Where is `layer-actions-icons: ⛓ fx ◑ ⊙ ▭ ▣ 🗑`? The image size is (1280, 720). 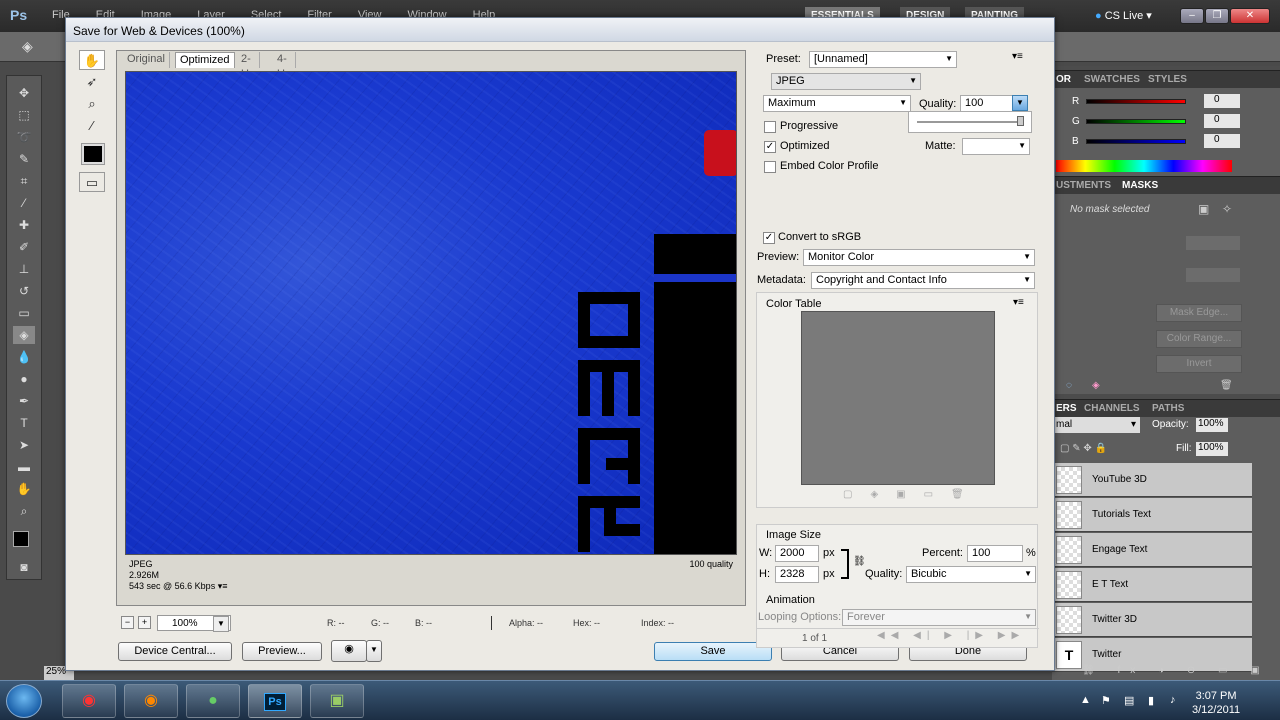
layer-actions-icons: ⛓ fx ◑ ⊙ ▭ ▣ 🗑 is located at coordinates (1181, 670).